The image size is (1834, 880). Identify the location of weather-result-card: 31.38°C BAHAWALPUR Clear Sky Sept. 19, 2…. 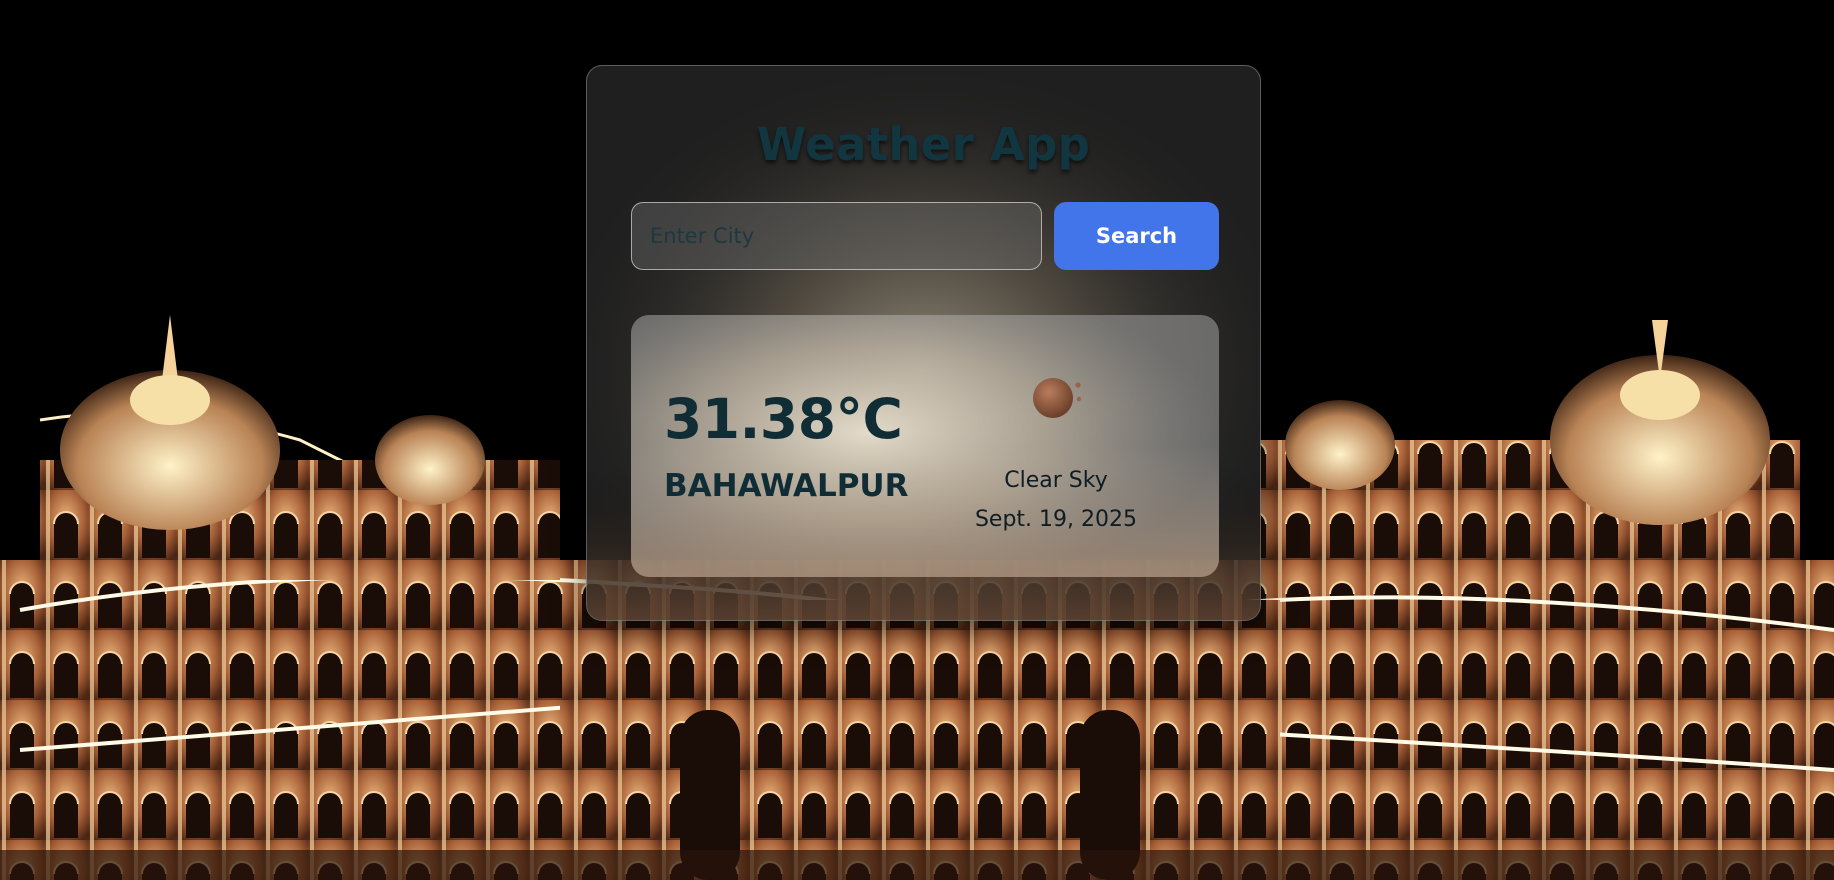
(925, 446).